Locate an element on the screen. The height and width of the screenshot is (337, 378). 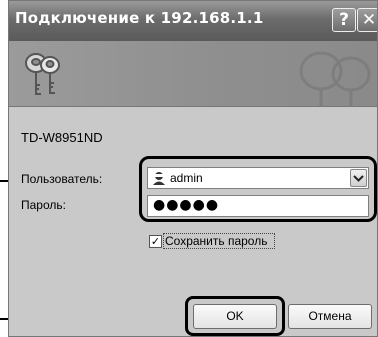
remember-password-label: Сохранить пароль is located at coordinates (216, 241).